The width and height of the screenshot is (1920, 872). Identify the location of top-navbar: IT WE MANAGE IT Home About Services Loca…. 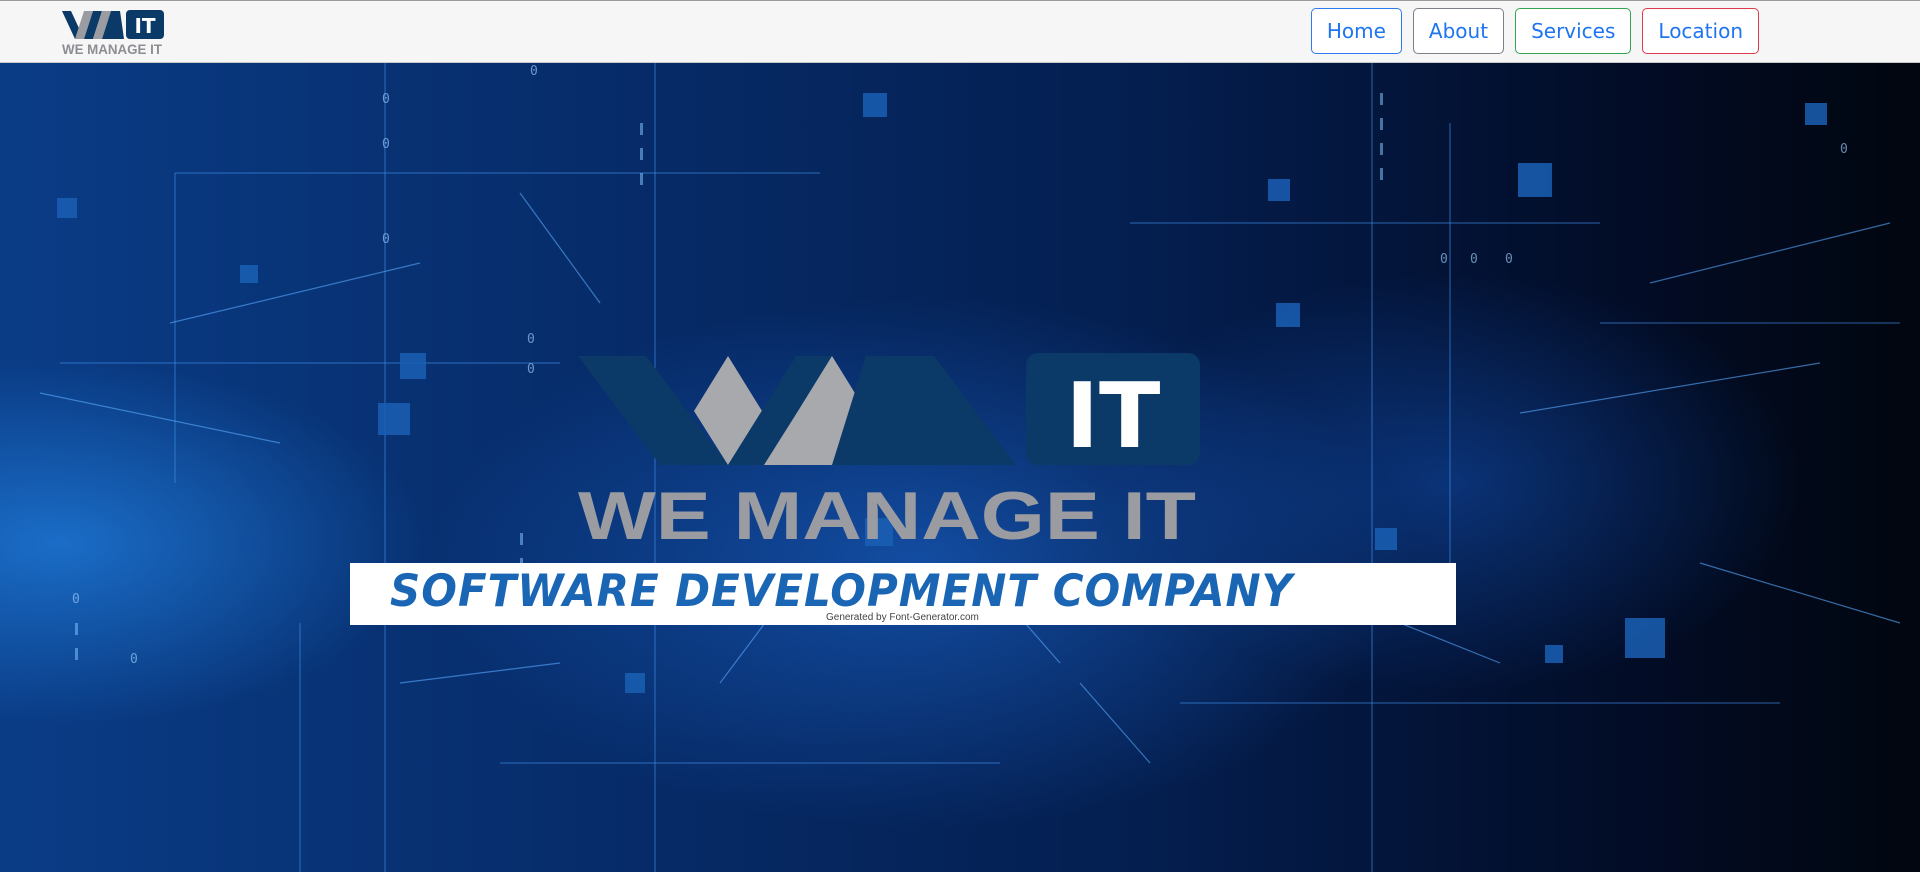
(960, 31).